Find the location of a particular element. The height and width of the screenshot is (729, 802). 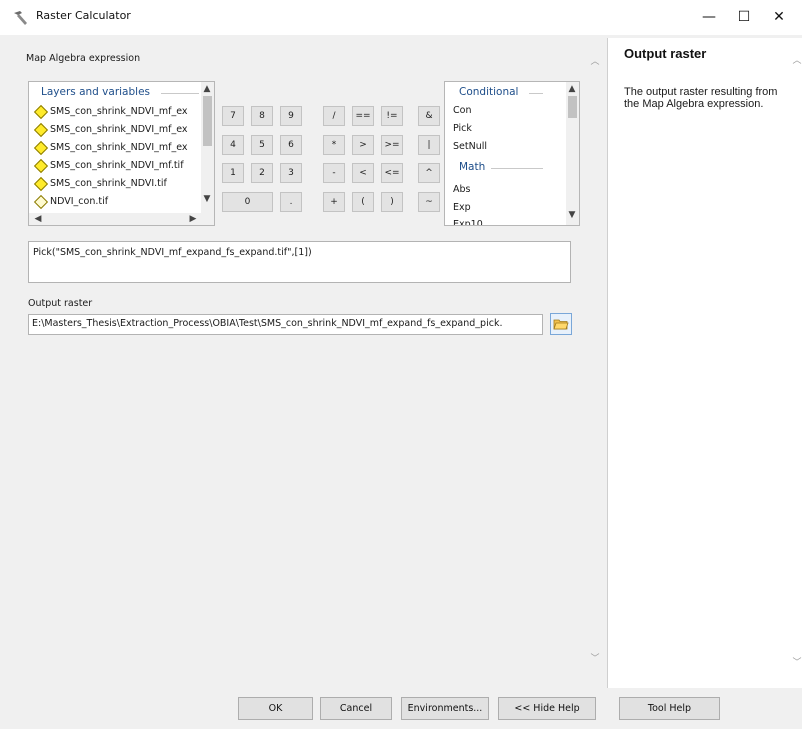

output-raster-label: Output raster is located at coordinates (60, 303).